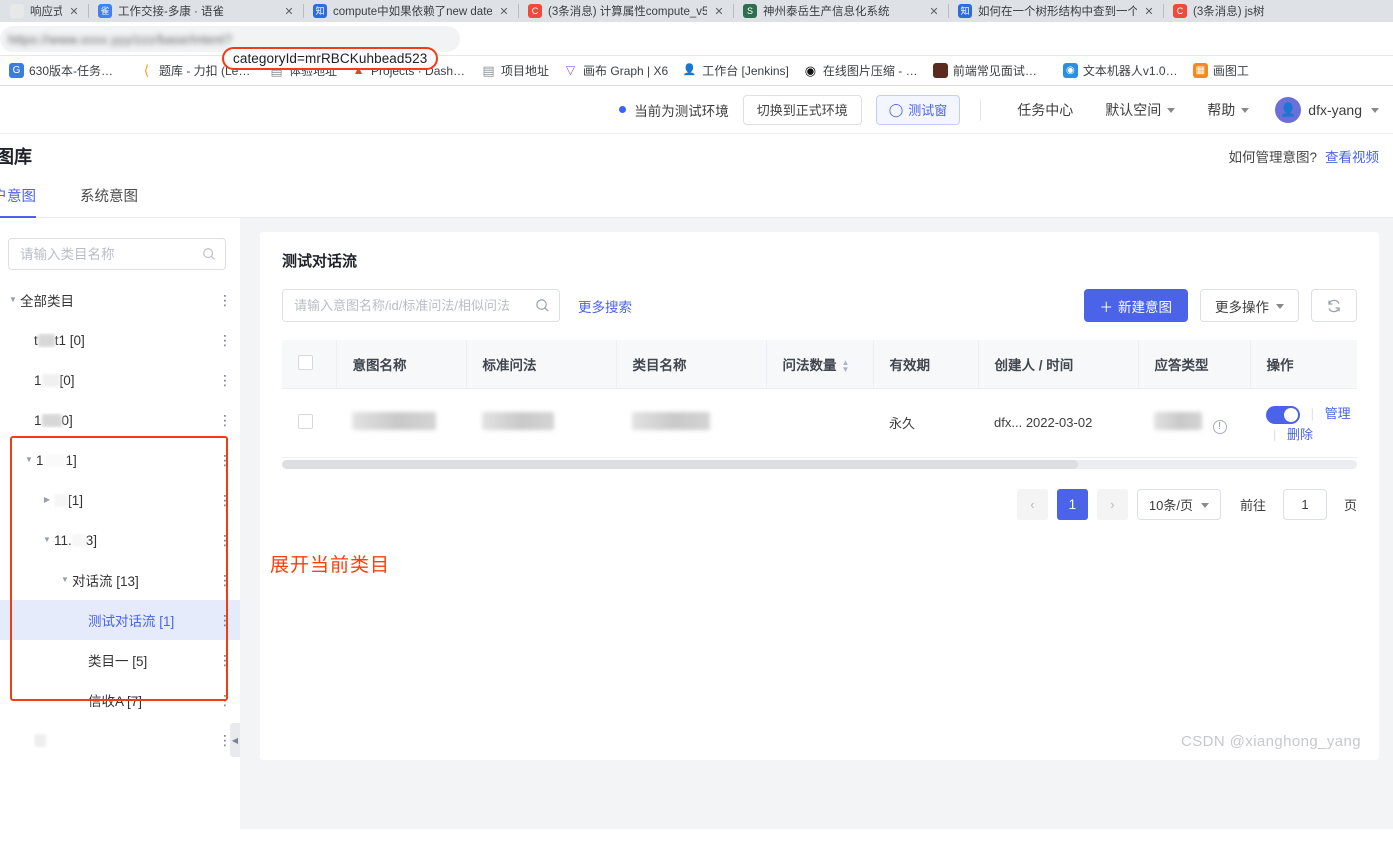 Image resolution: width=1393 pixels, height=859 pixels. What do you see at coordinates (925, 423) in the screenshot?
I see `cell-validity: 永久` at bounding box center [925, 423].